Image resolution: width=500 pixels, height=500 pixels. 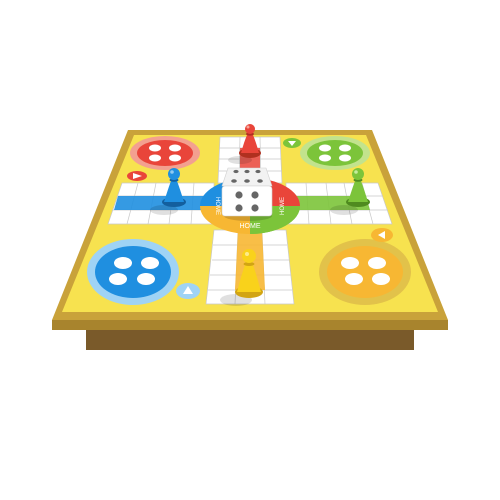 What do you see at coordinates (250, 325) in the screenshot?
I see `board-side-edge` at bounding box center [250, 325].